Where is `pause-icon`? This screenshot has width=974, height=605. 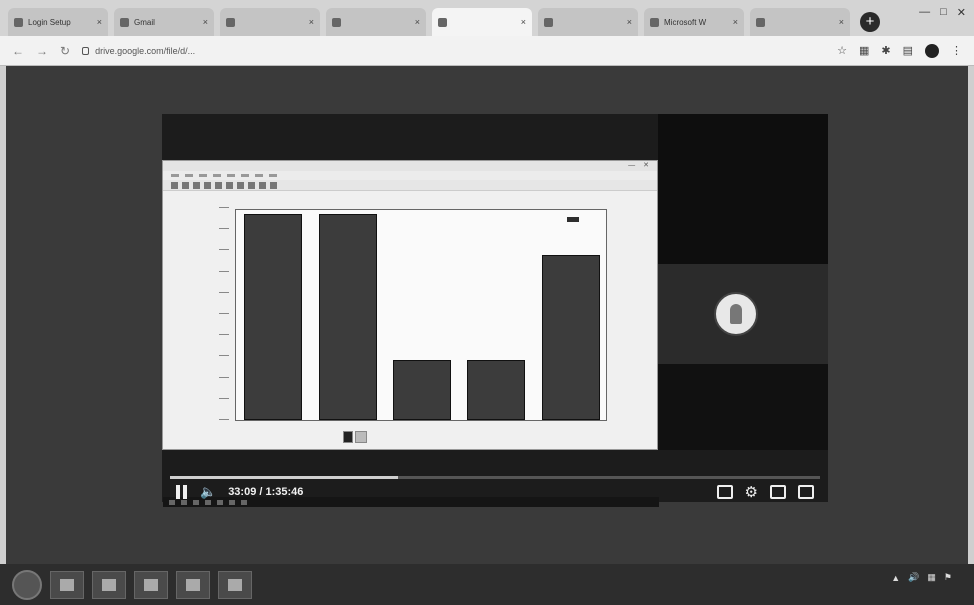 pause-icon is located at coordinates (182, 492).